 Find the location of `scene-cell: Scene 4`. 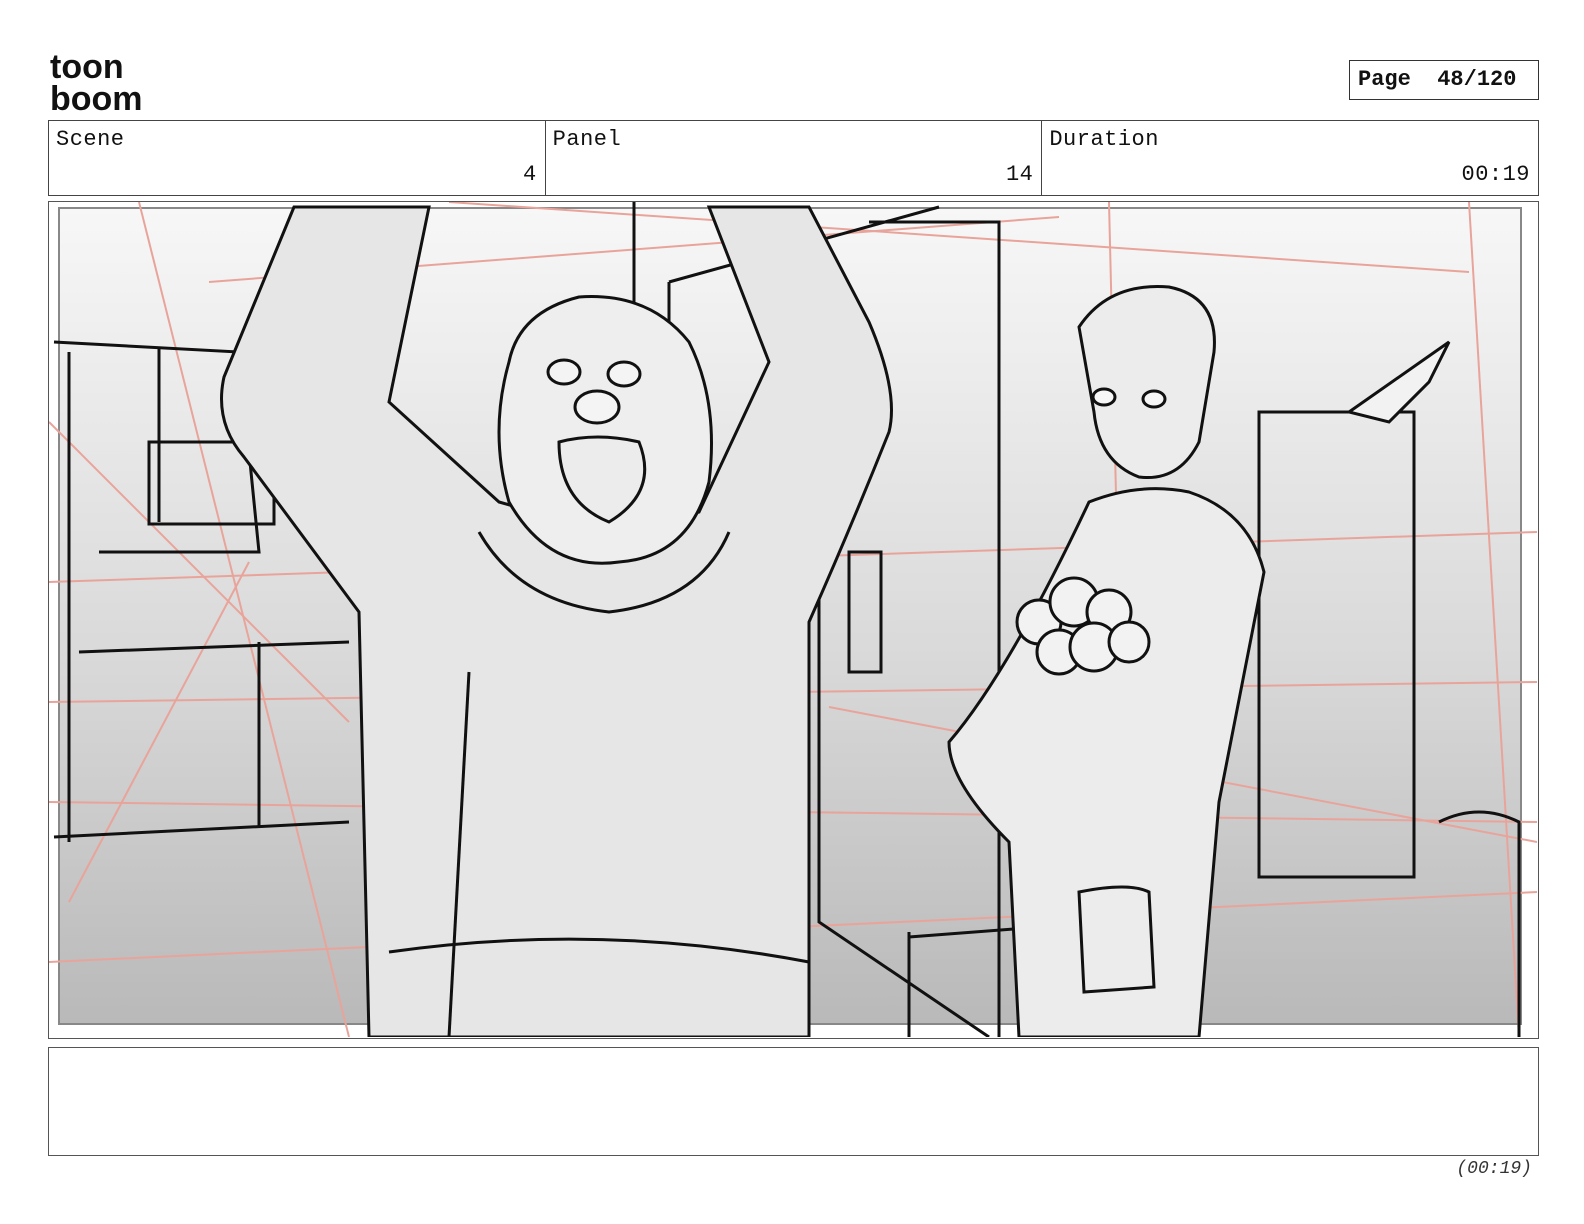

scene-cell: Scene 4 is located at coordinates (297, 158).